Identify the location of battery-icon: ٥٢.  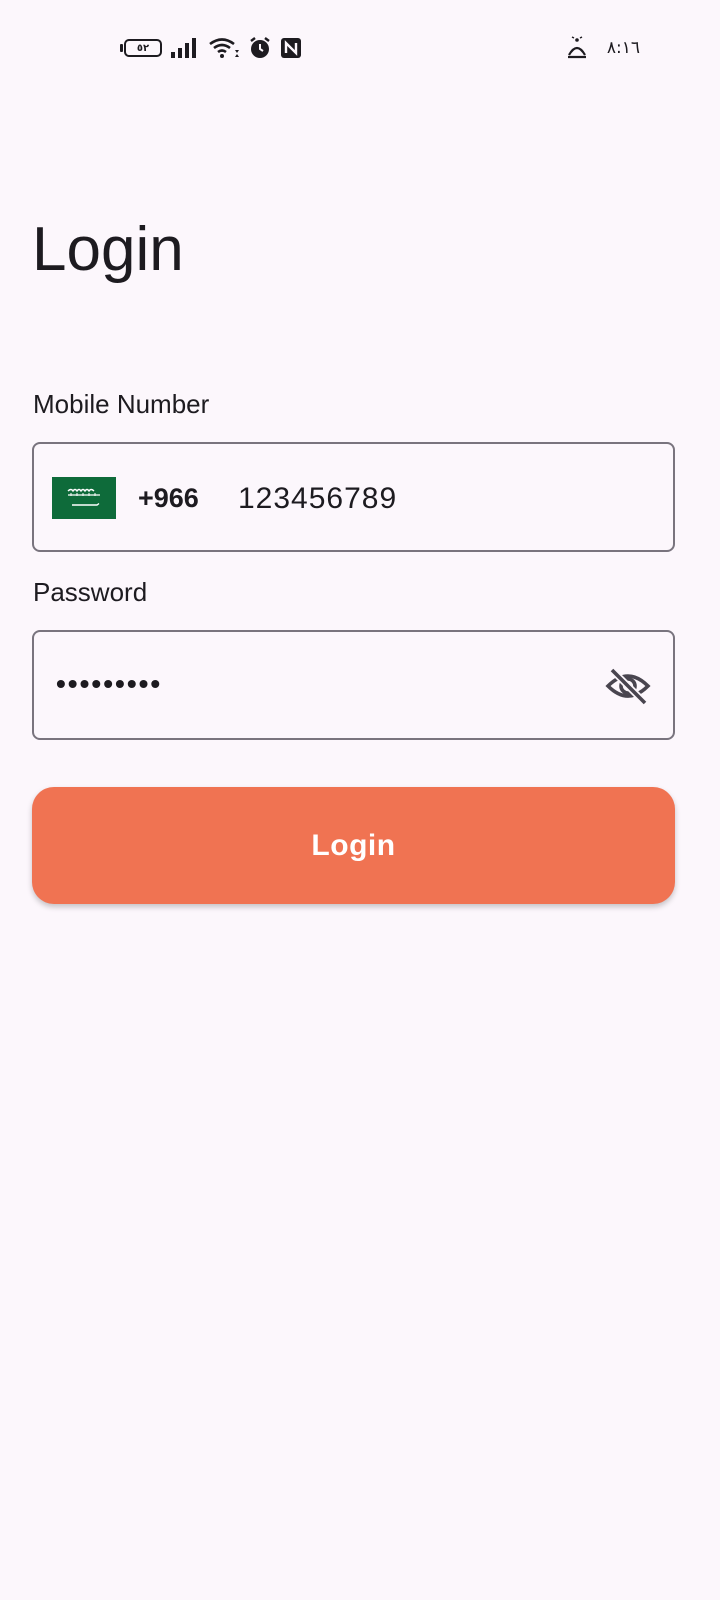
(141, 48).